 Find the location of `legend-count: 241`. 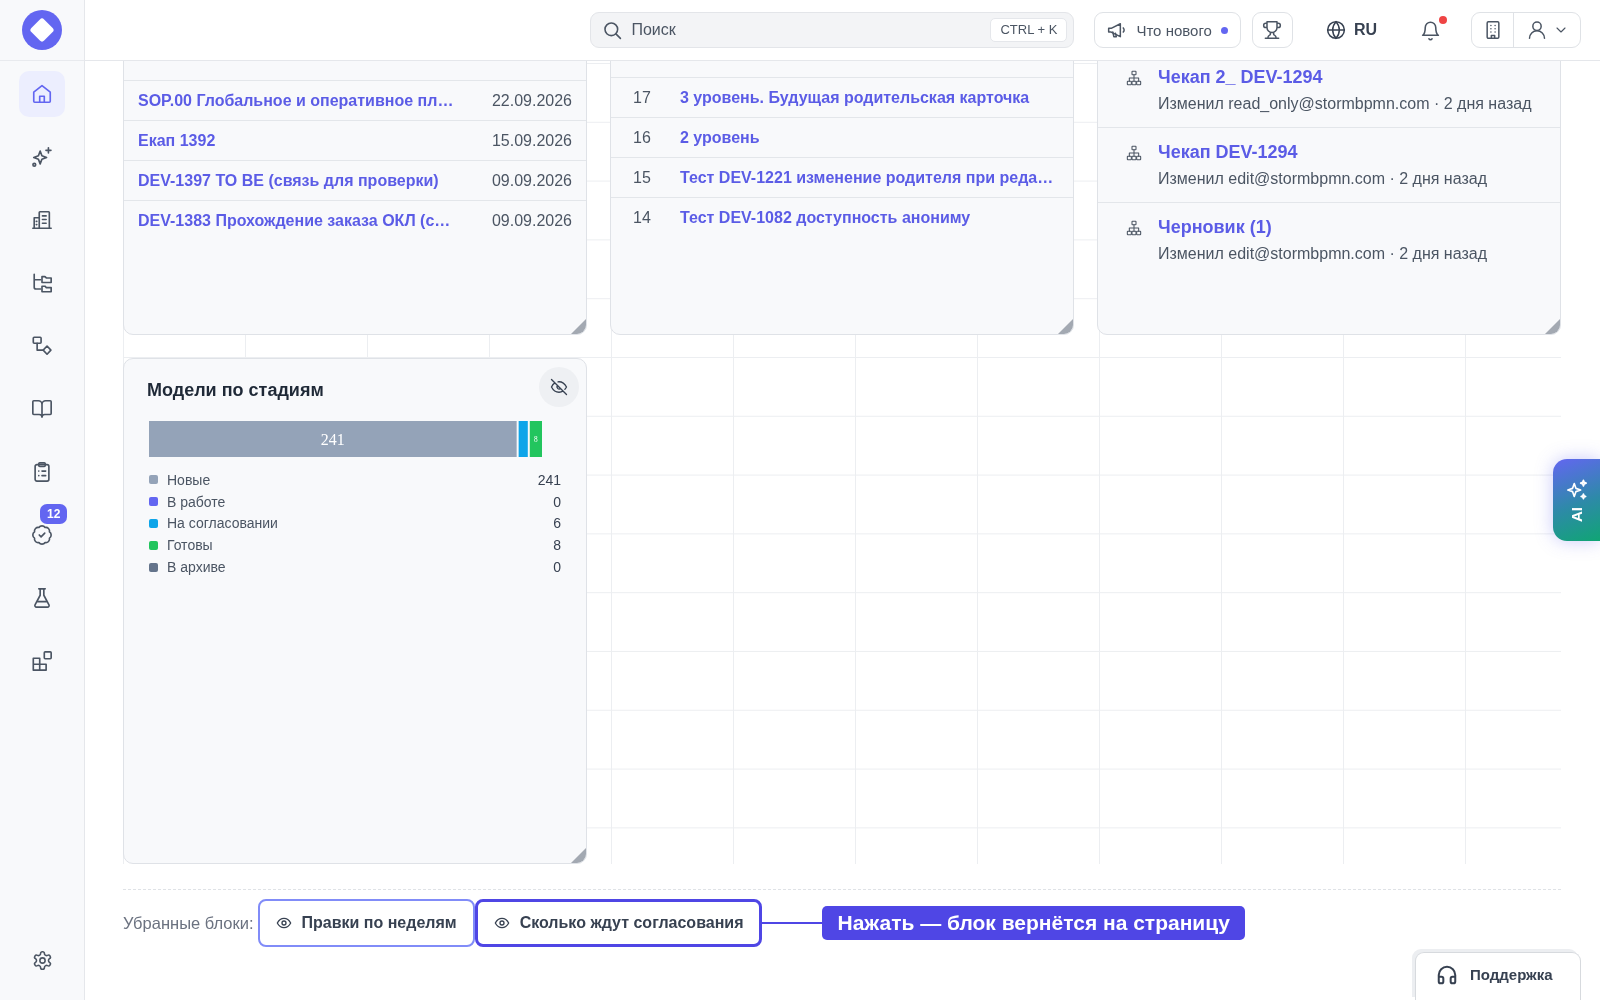

legend-count: 241 is located at coordinates (549, 479).